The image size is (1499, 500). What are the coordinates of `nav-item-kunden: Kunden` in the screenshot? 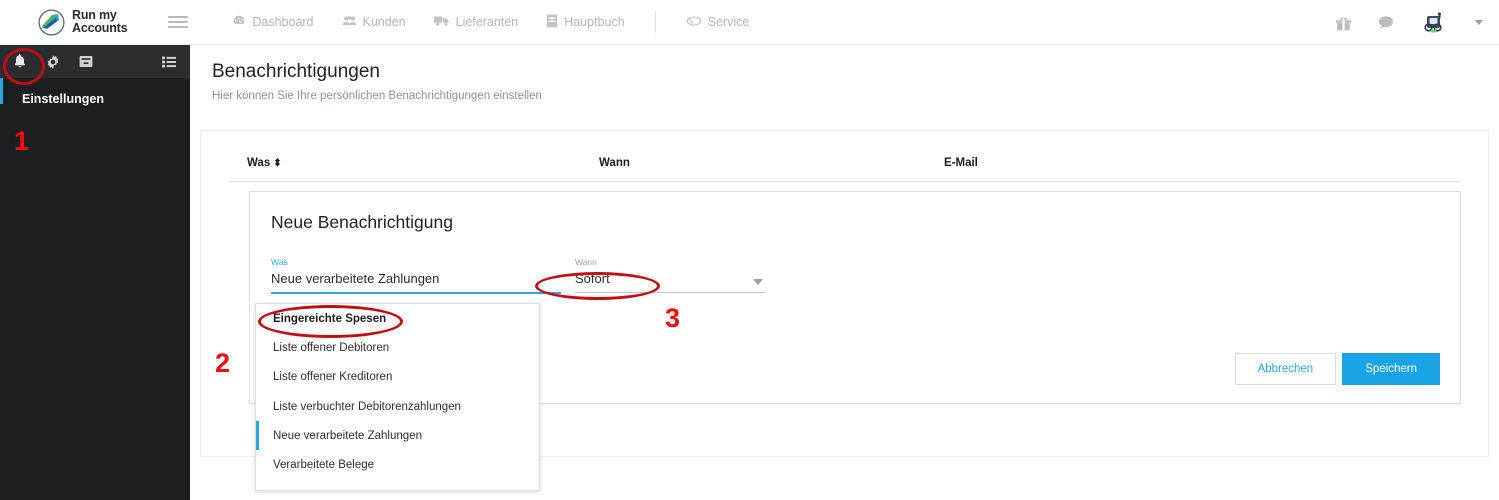 It's located at (374, 22).